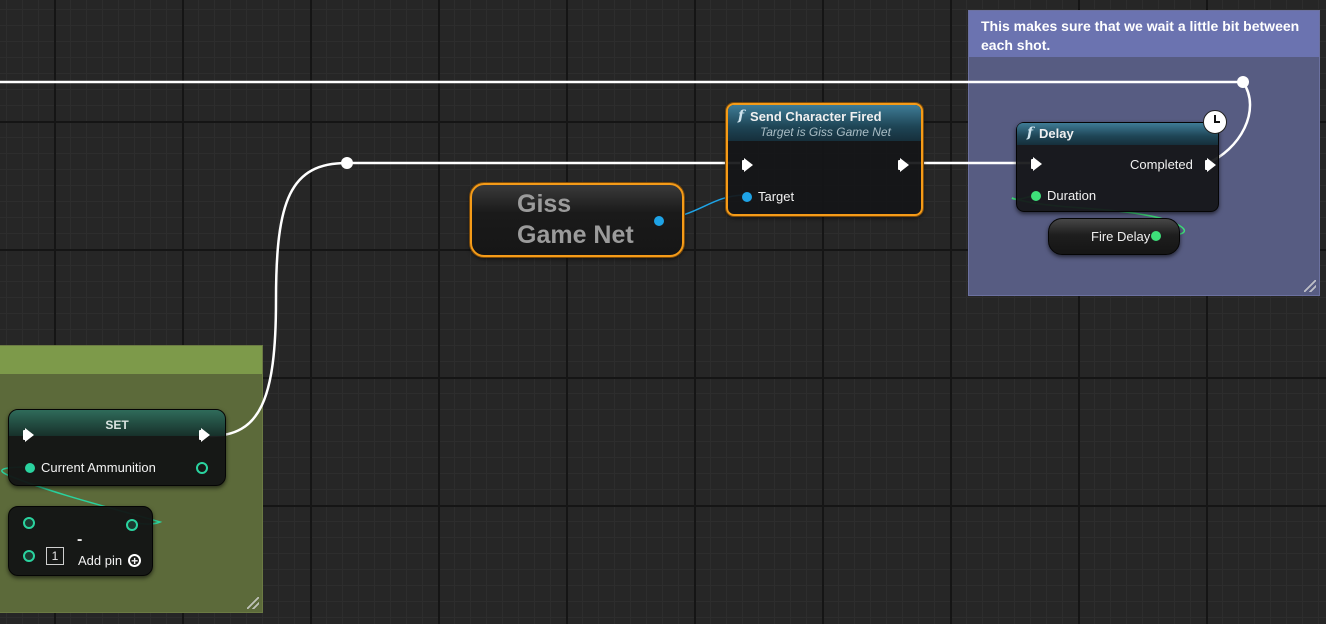  I want to click on fire-delay-node: Fire Delay, so click(1114, 236).